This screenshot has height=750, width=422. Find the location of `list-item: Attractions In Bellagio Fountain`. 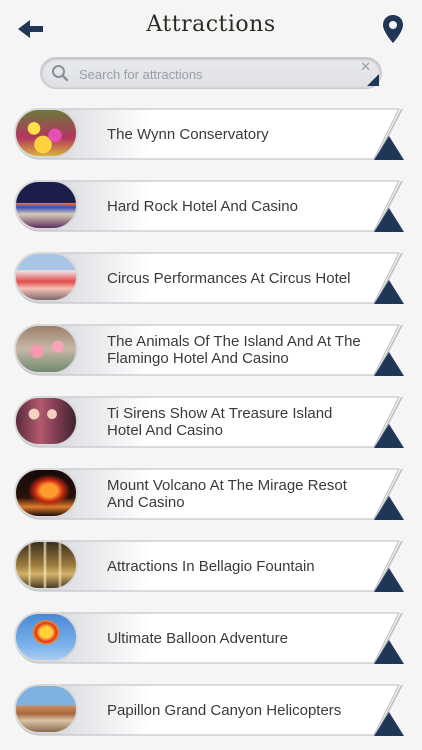

list-item: Attractions In Bellagio Fountain is located at coordinates (209, 566).